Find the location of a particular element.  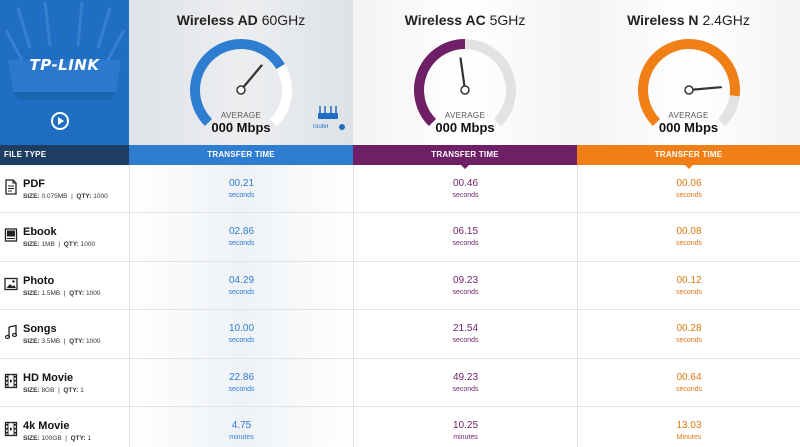

router-label: router is located at coordinates (321, 127).